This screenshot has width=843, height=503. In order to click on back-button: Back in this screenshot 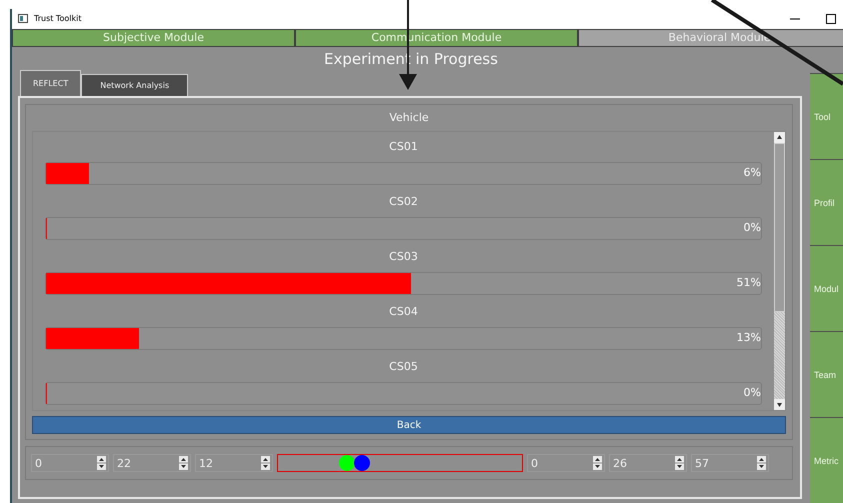, I will do `click(409, 425)`.